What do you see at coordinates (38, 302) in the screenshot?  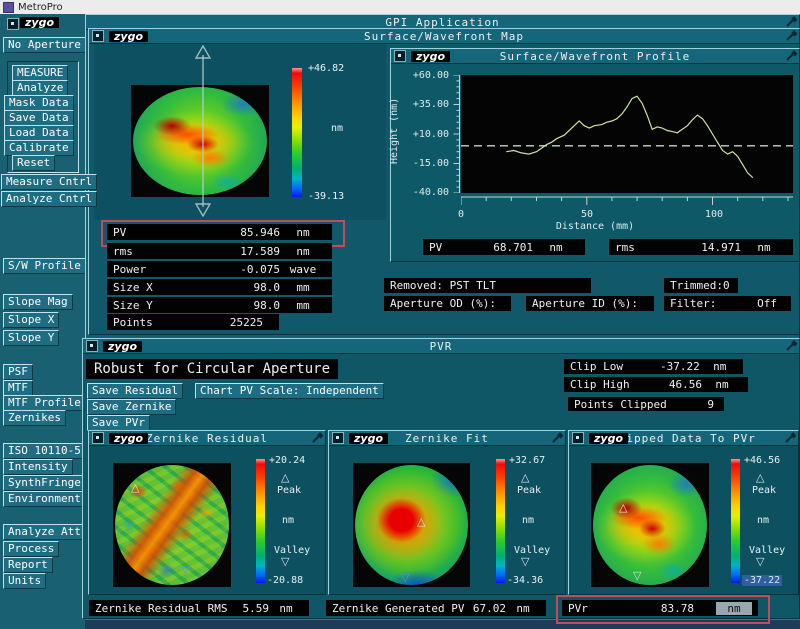 I see `sidebar-item-slope-mag: Slope Mag` at bounding box center [38, 302].